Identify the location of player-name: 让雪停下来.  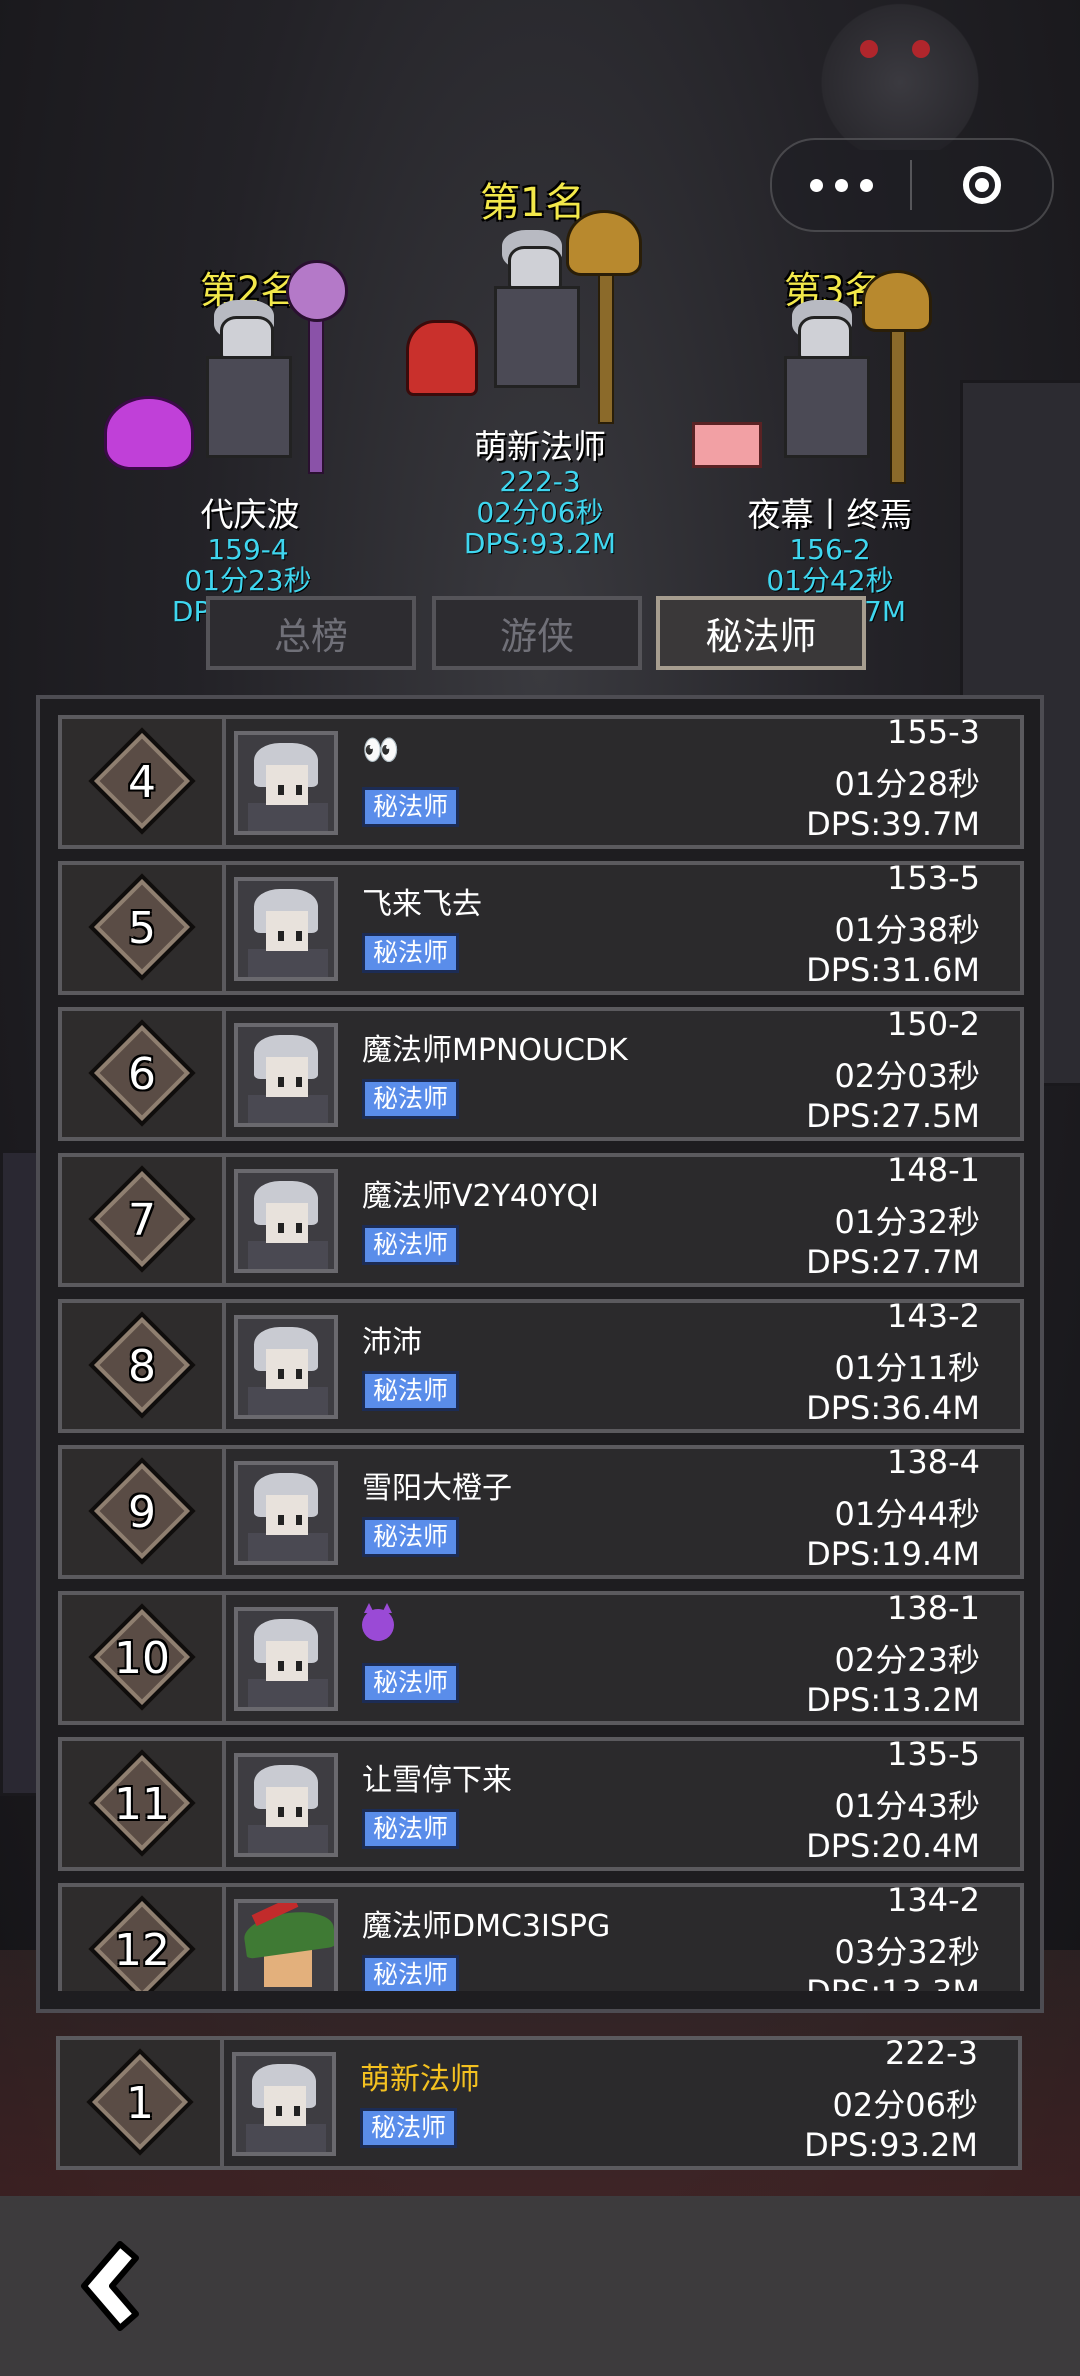
(437, 1780).